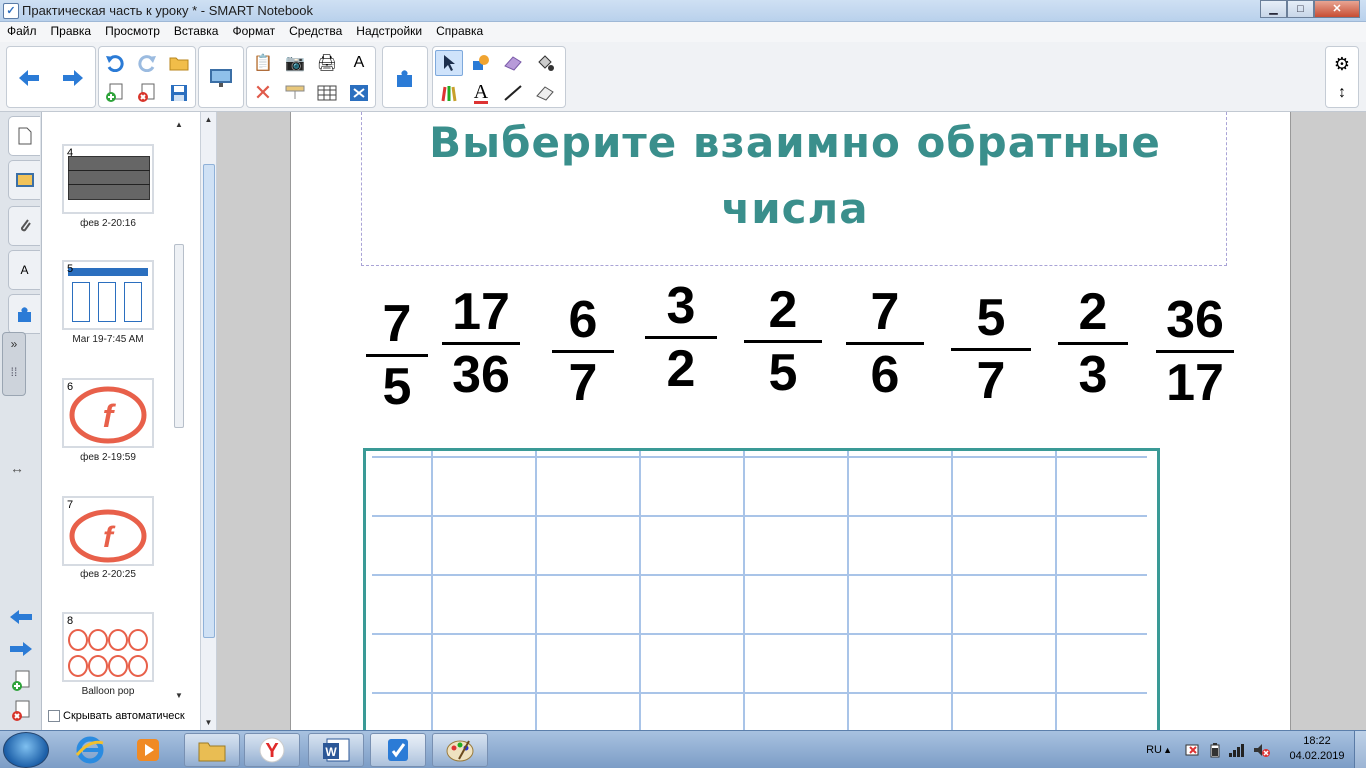 This screenshot has height=768, width=1366. I want to click on add-page-side-icon, so click(21, 682).